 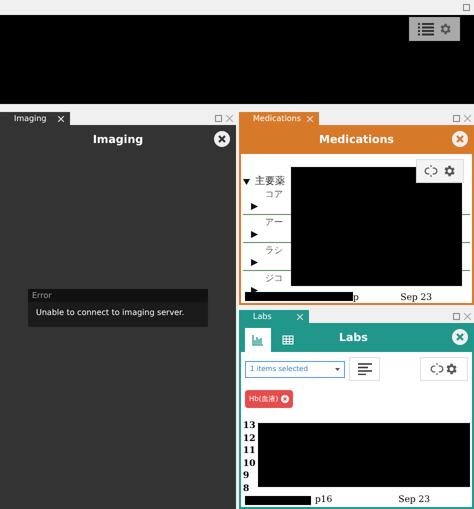 I want to click on list-icon, so click(x=426, y=29).